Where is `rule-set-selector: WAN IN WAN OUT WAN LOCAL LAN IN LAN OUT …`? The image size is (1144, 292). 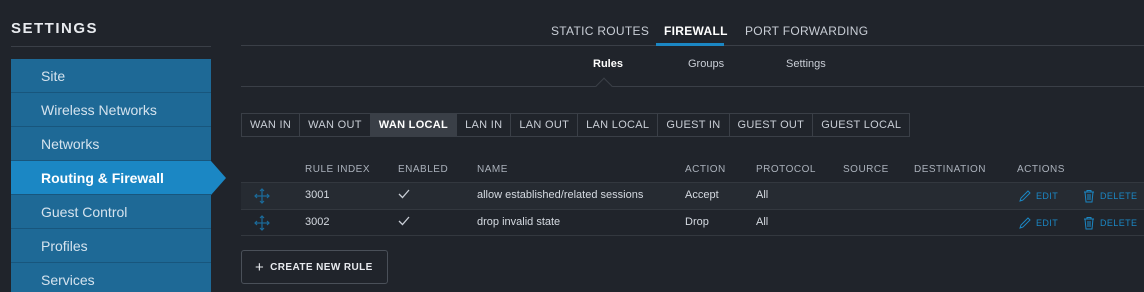 rule-set-selector: WAN IN WAN OUT WAN LOCAL LAN IN LAN OUT … is located at coordinates (576, 125).